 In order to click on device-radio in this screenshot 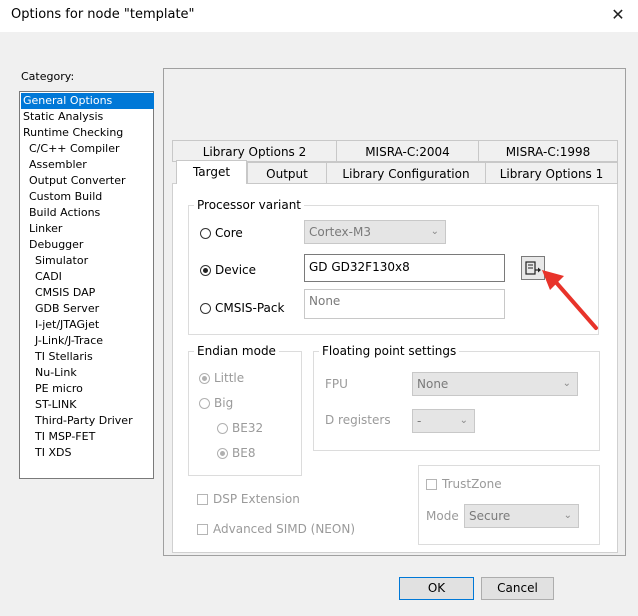, I will do `click(205, 270)`.